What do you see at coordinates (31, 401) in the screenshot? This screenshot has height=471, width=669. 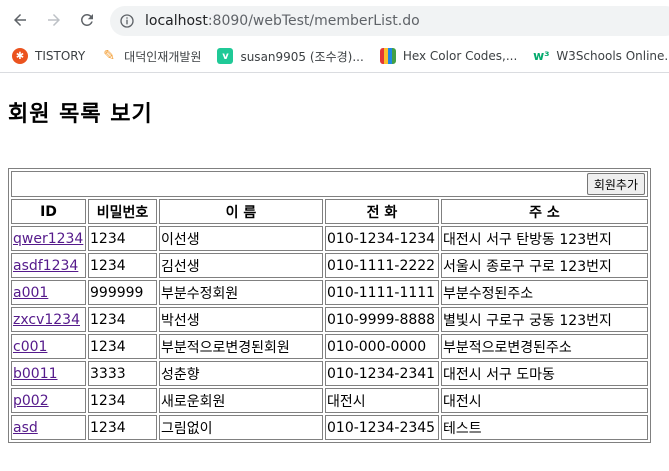 I see `member-id-link: p002` at bounding box center [31, 401].